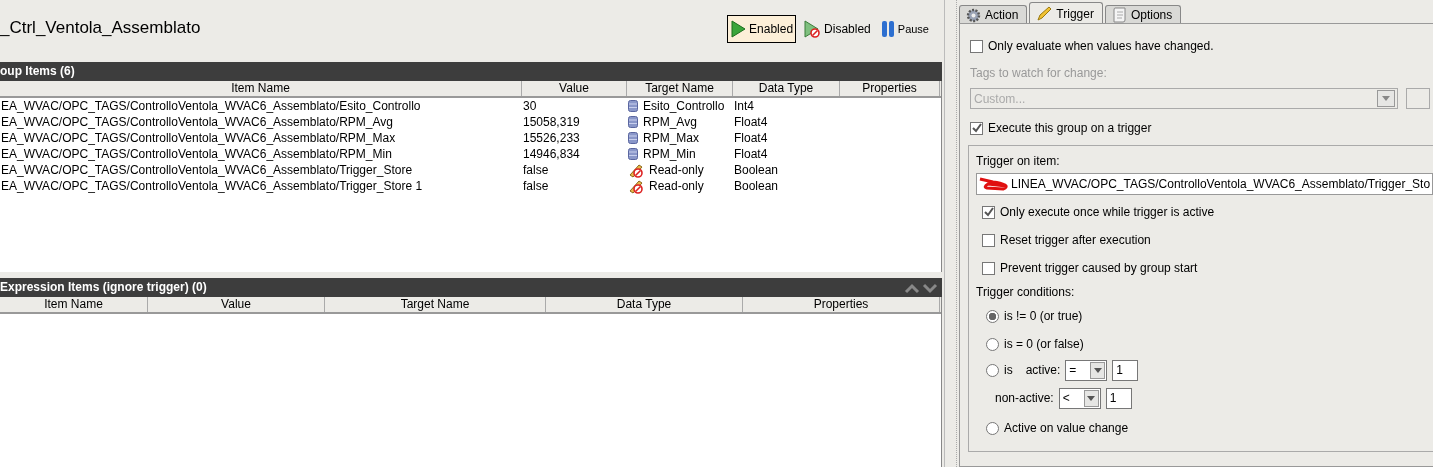 Image resolution: width=1433 pixels, height=467 pixels. Describe the element at coordinates (683, 106) in the screenshot. I see `table-cell: Esito_Controllo` at that location.